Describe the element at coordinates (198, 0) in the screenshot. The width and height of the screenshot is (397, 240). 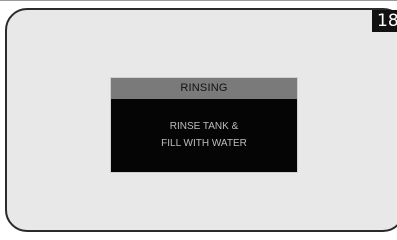
I see `page-top-rule` at that location.